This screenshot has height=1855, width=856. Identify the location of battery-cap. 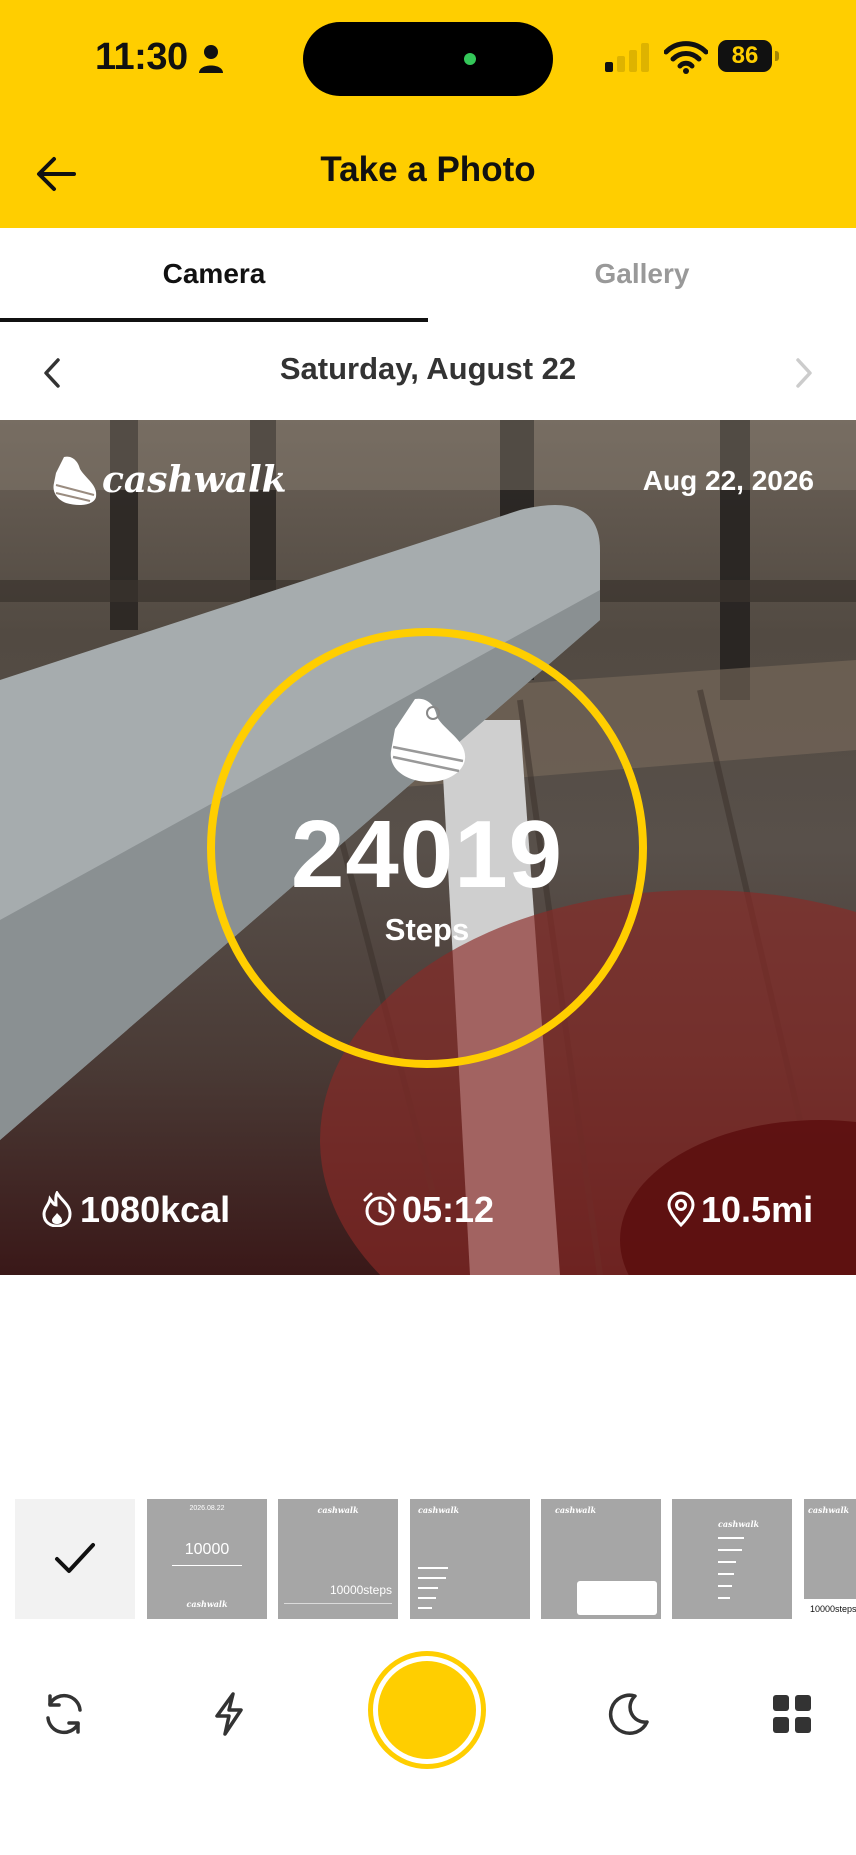
(777, 56).